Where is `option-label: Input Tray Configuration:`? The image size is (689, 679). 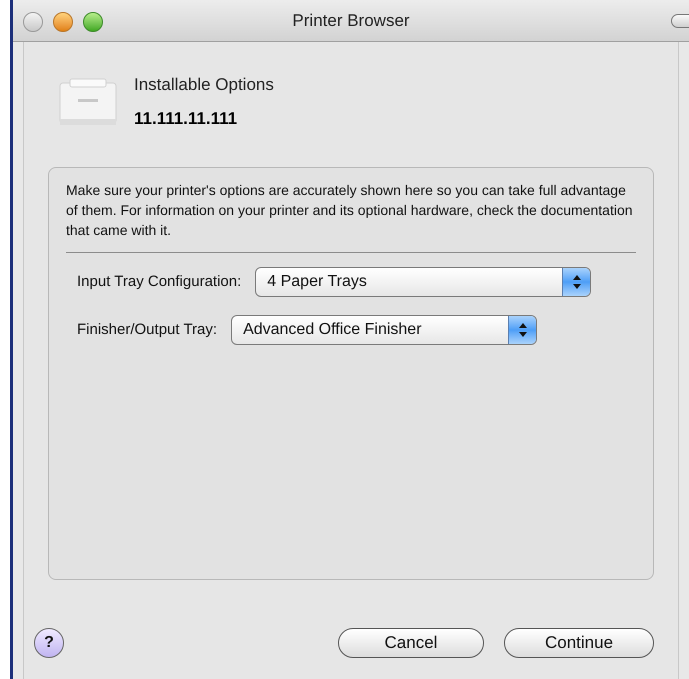 option-label: Input Tray Configuration: is located at coordinates (159, 282).